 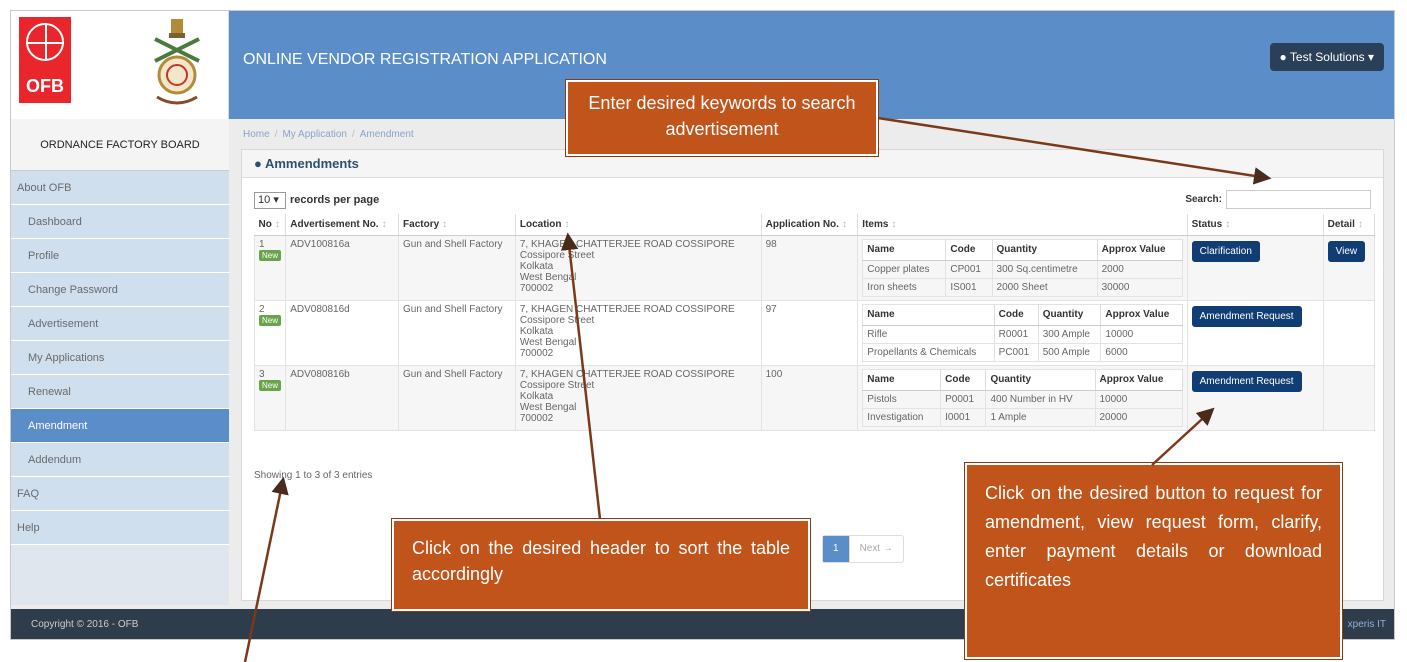 I want to click on arrow-to-info, so click(x=266, y=569).